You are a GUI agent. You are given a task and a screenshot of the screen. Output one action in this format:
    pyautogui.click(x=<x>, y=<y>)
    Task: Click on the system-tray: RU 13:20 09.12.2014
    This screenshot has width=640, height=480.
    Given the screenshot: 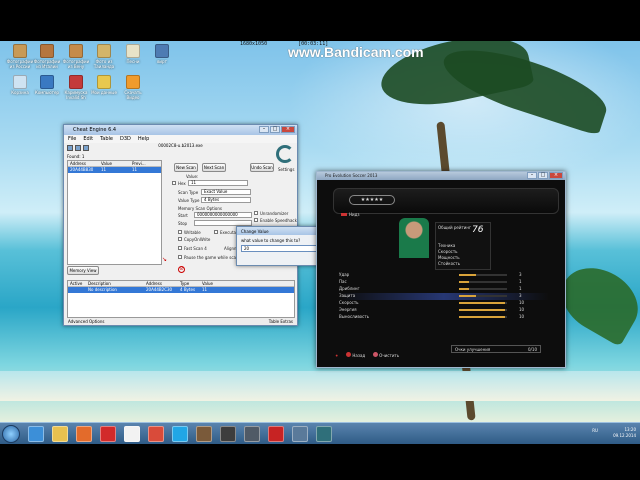 What is the action you would take?
    pyautogui.click(x=614, y=433)
    